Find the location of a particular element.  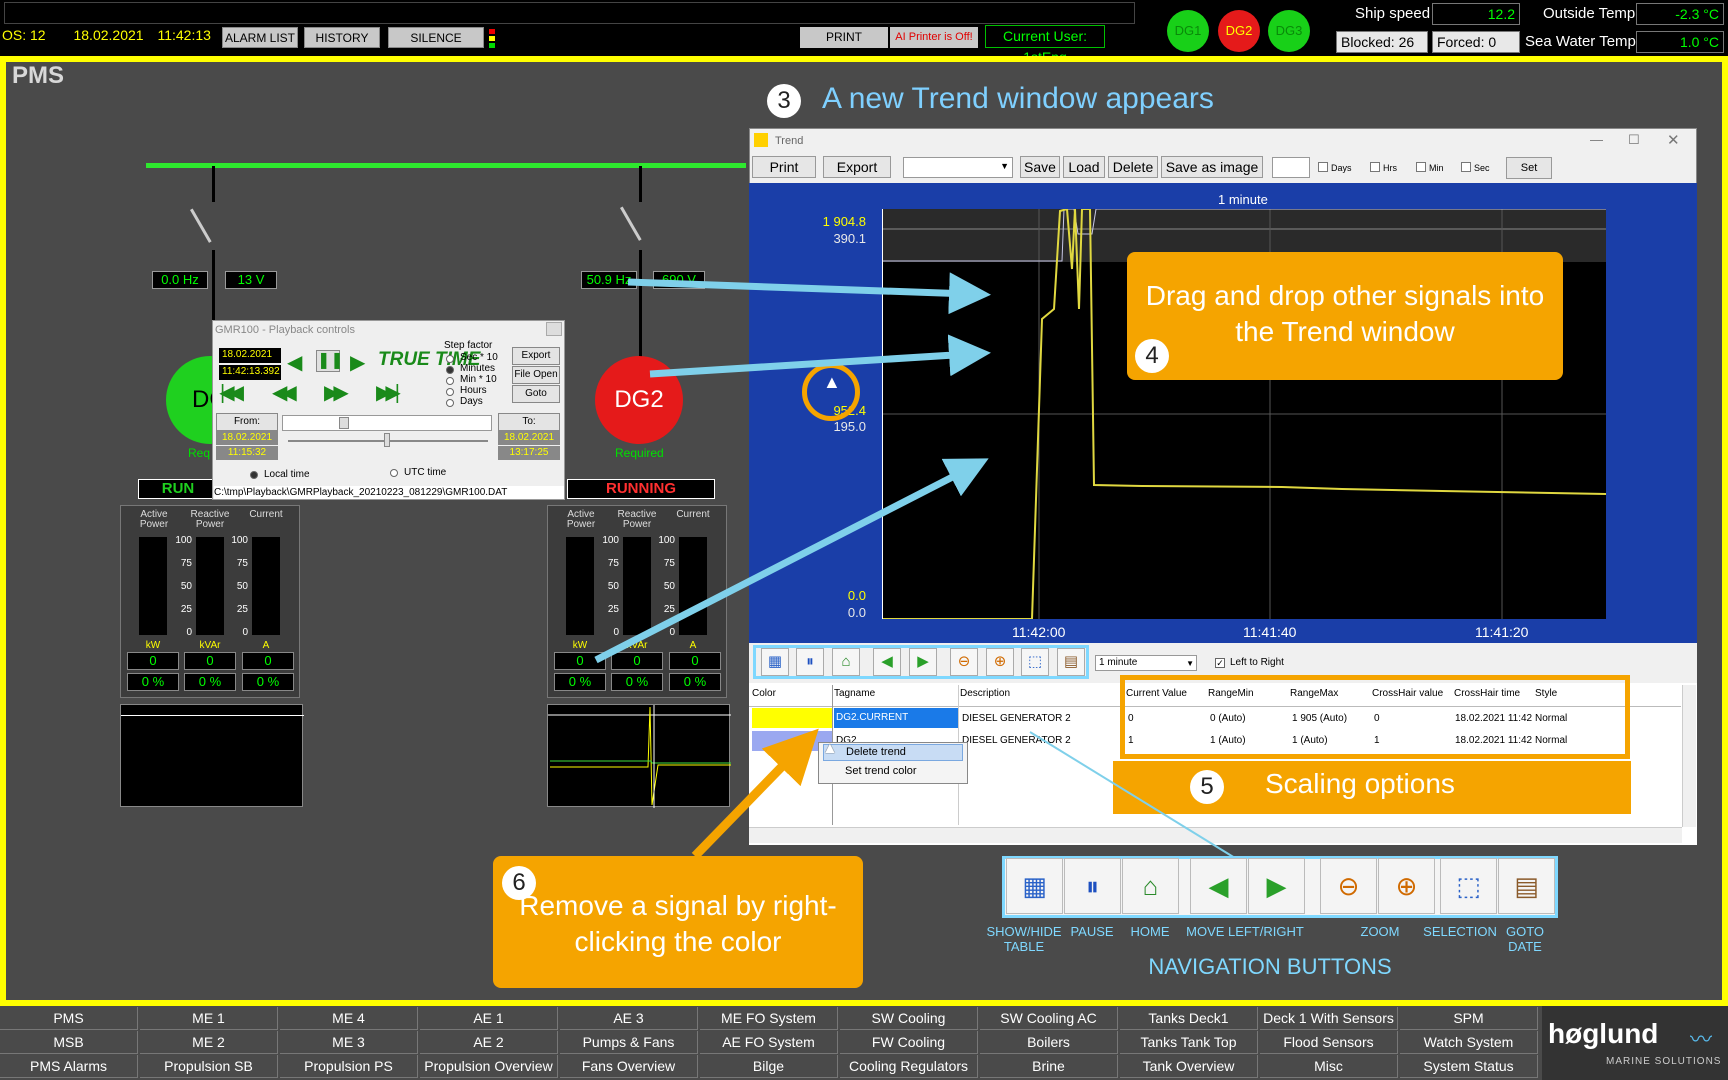

nav-label-show-hide: SHOW/HIDE TABLE is located at coordinates (1024, 939).